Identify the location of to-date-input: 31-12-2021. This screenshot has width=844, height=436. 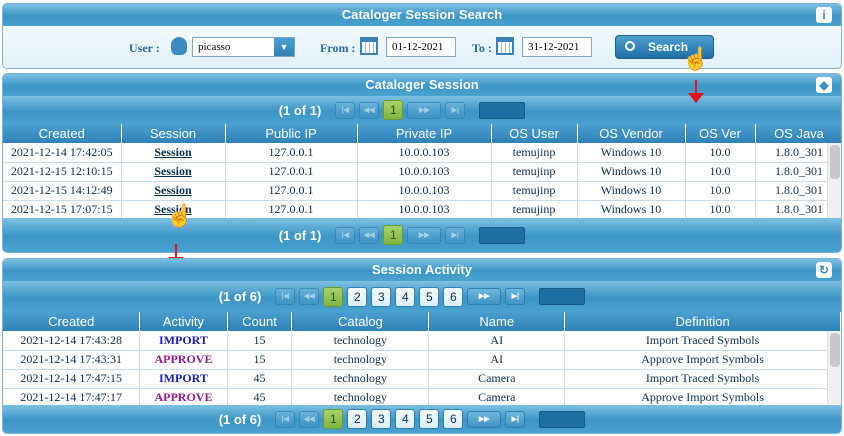
(557, 47).